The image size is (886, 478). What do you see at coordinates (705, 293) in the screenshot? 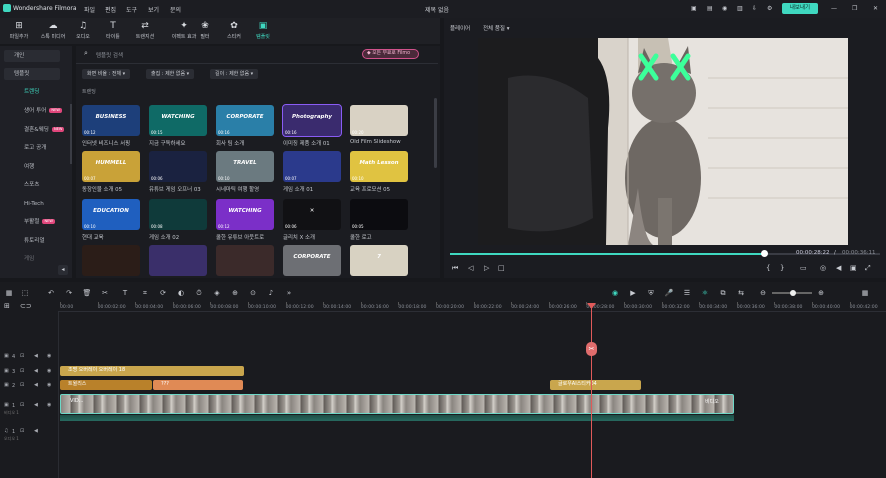
I see `ai-icon: ⚛` at bounding box center [705, 293].